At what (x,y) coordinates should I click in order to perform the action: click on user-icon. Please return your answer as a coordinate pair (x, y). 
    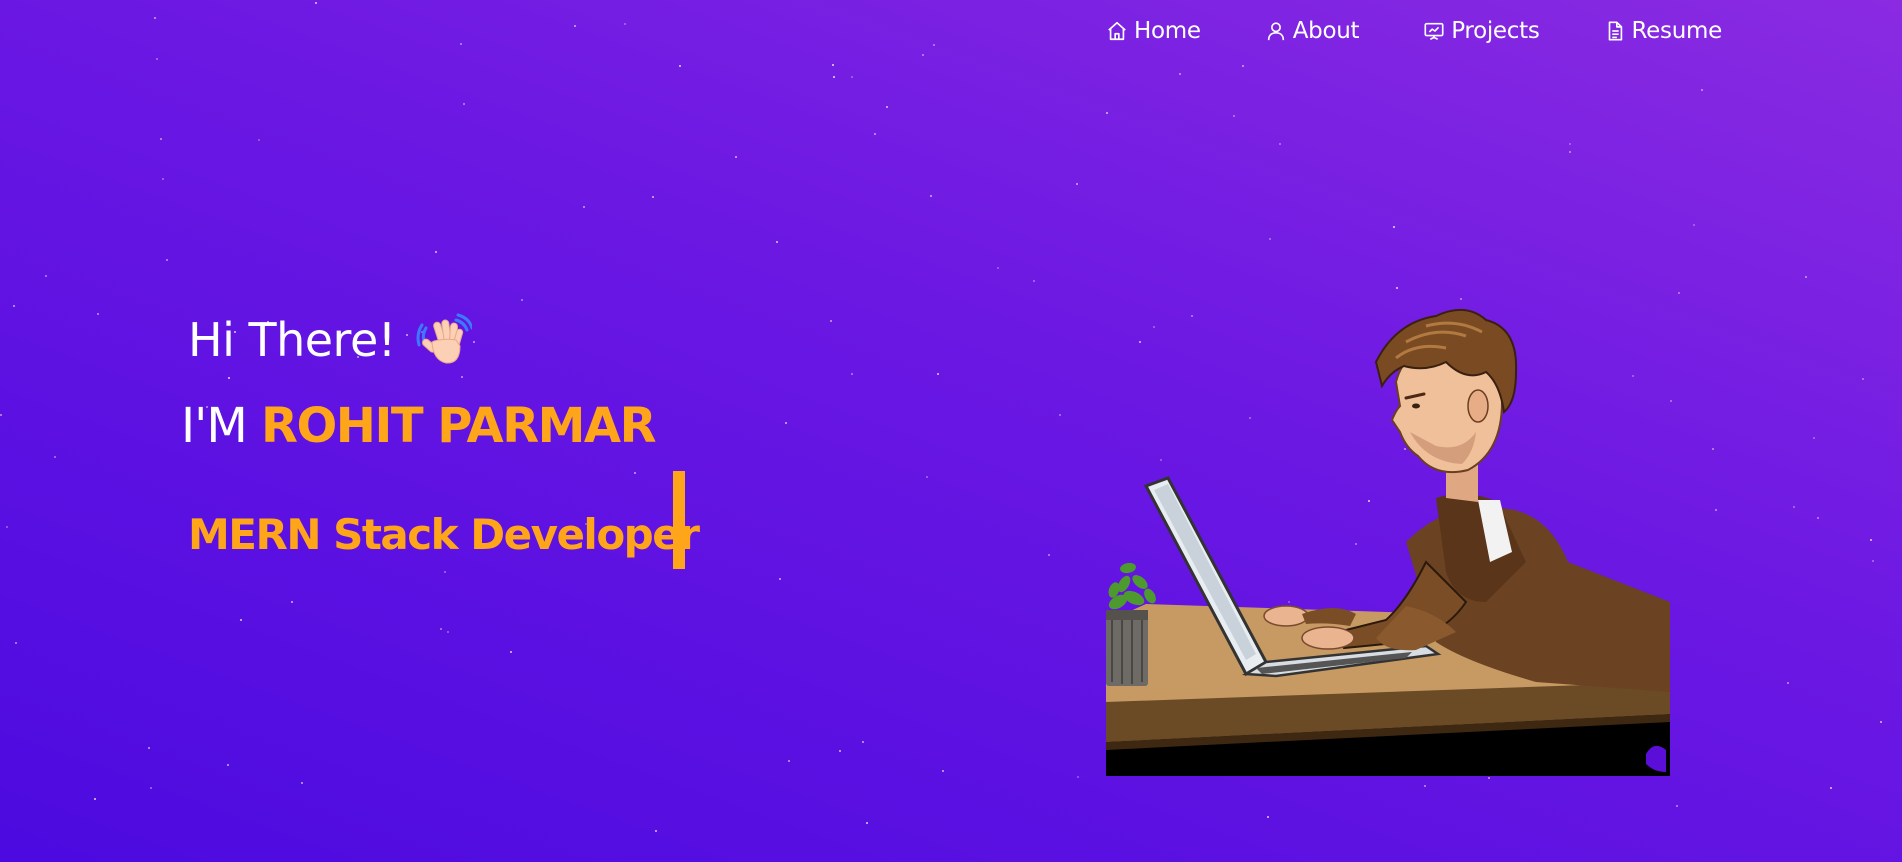
    Looking at the image, I should click on (1276, 31).